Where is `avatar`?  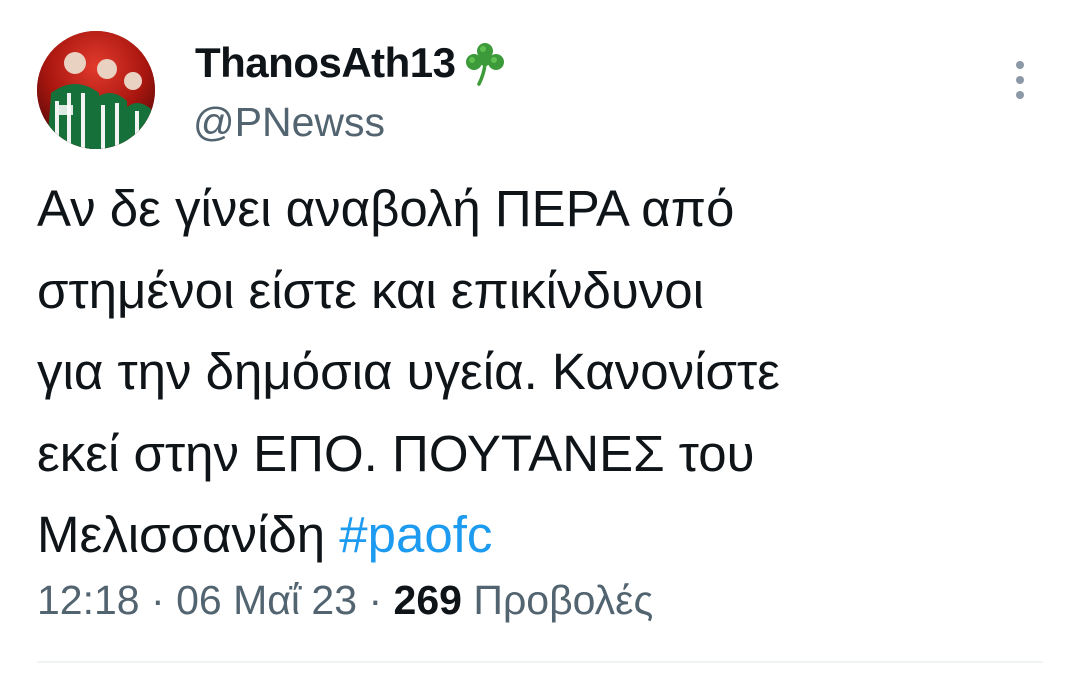
avatar is located at coordinates (96, 90).